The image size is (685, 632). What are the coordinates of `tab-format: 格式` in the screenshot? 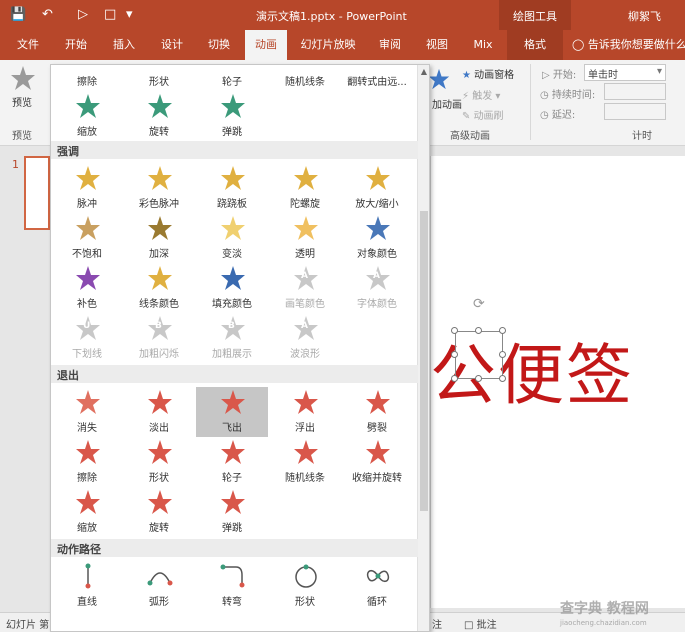 It's located at (535, 45).